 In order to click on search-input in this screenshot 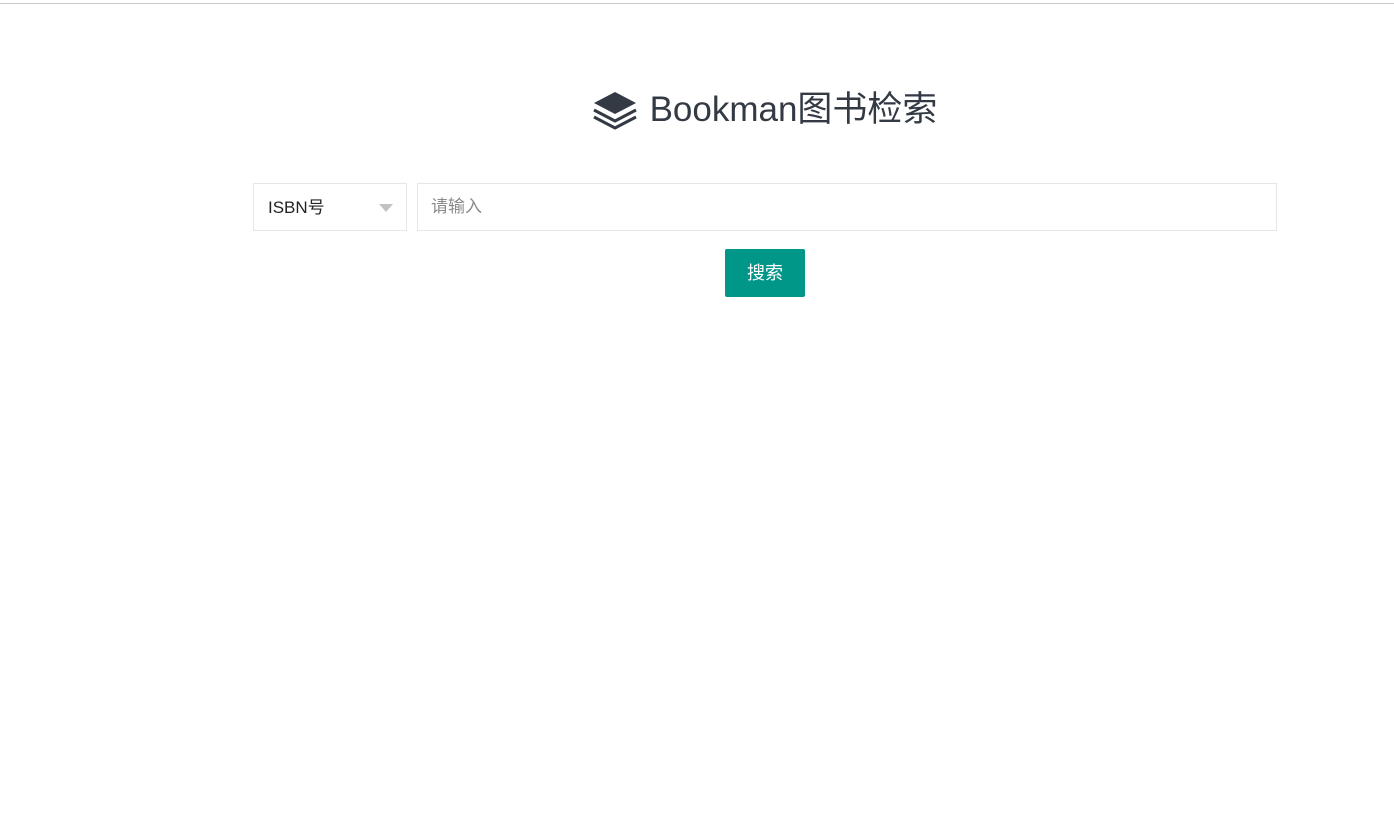, I will do `click(847, 207)`.